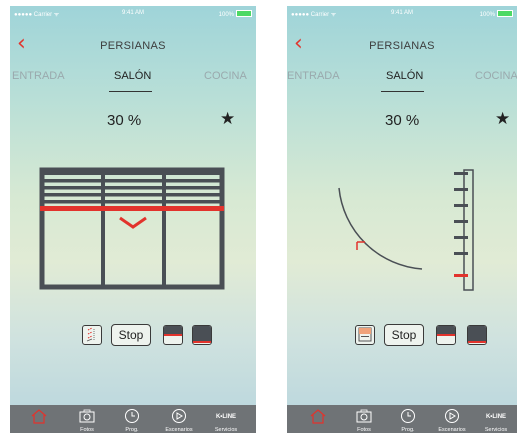  I want to click on blind-slats, so click(132, 187).